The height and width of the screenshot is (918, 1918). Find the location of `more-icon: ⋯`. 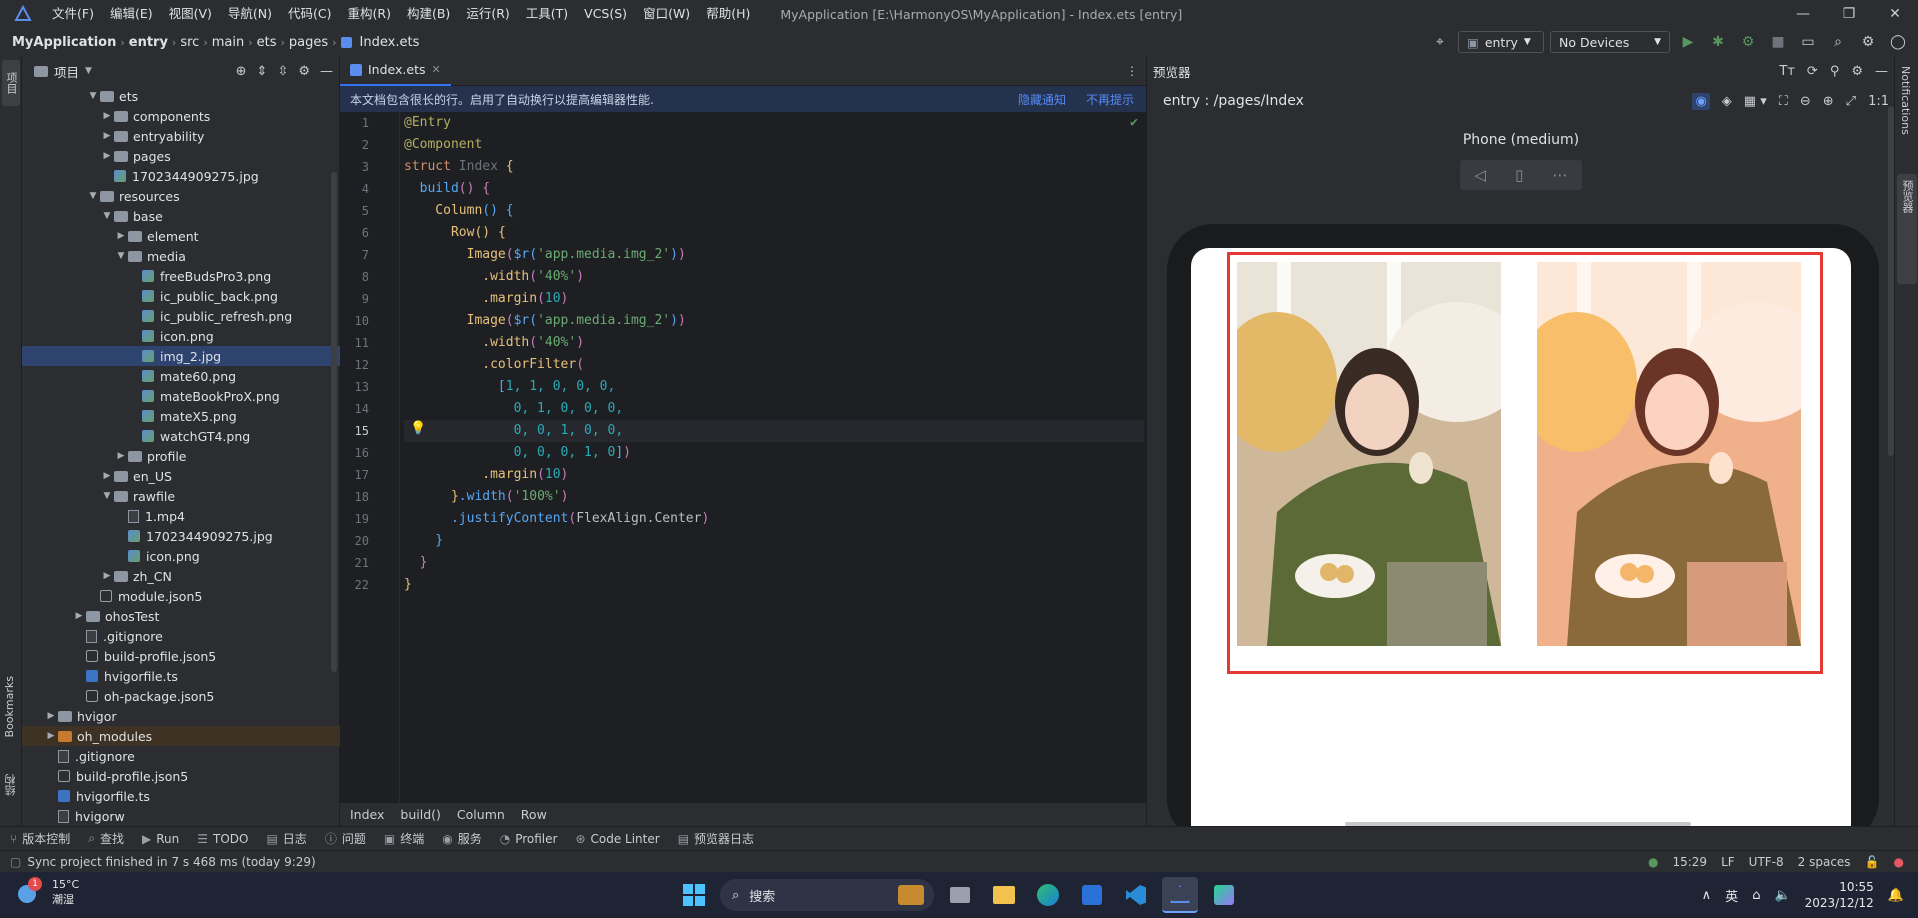

more-icon: ⋯ is located at coordinates (1559, 175).